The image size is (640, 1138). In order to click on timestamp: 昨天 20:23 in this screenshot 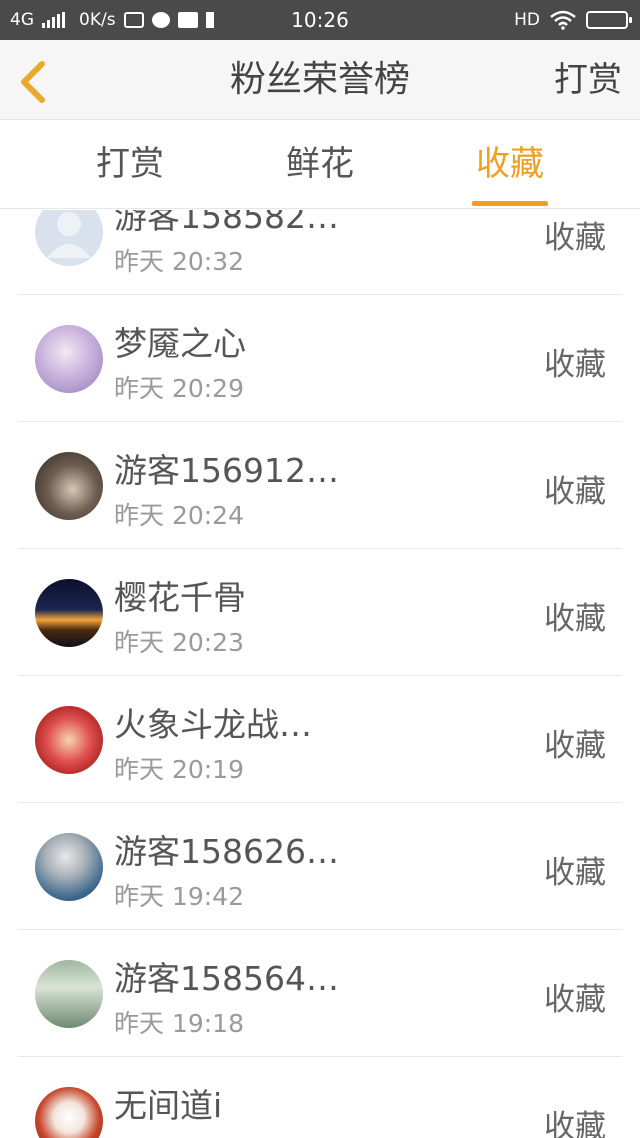, I will do `click(179, 642)`.